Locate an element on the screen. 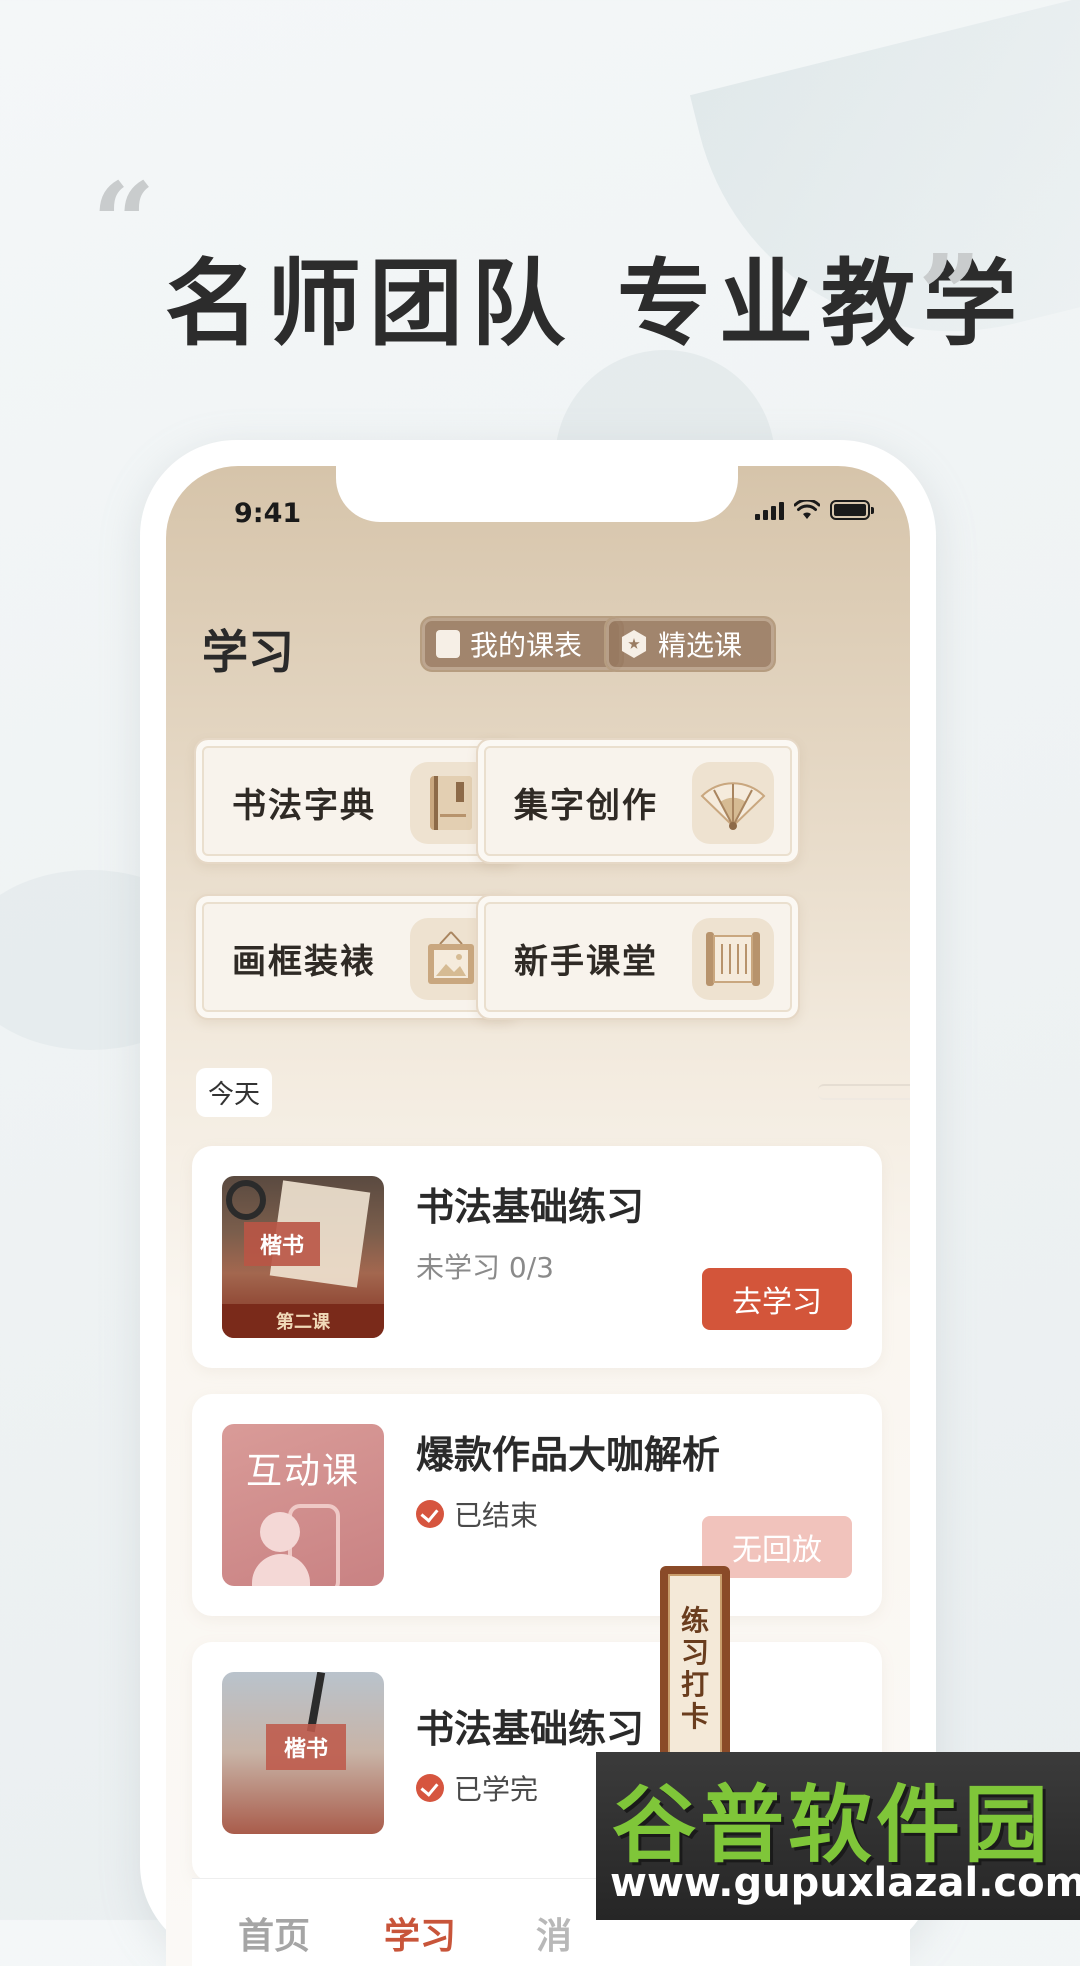  decorative-cloud-line is located at coordinates (864, 1092).